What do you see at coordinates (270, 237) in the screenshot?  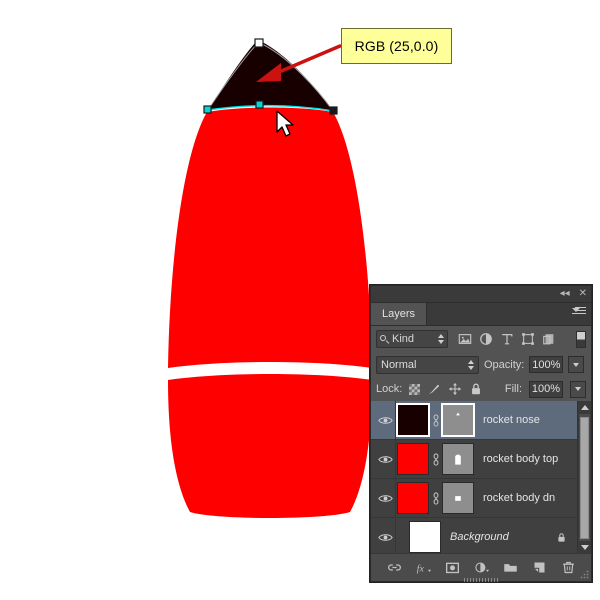 I see `rocket-body-top-shape` at bounding box center [270, 237].